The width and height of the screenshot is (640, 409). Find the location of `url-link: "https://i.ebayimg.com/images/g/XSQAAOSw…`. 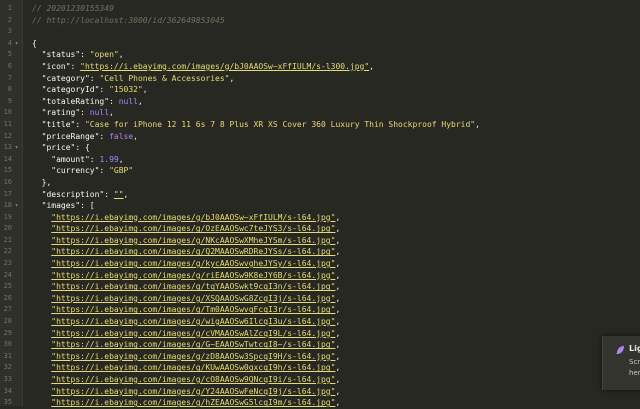

url-link: "https://i.ebayimg.com/images/g/XSQAAOSw… is located at coordinates (193, 298).